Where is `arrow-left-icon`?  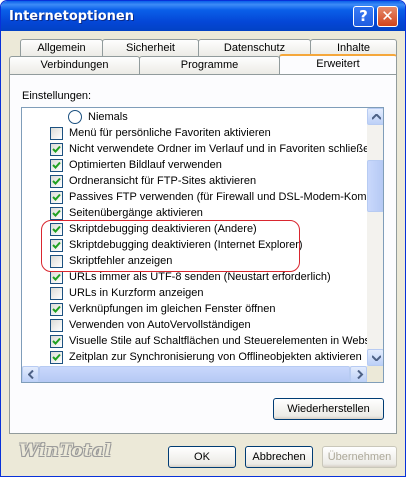 arrow-left-icon is located at coordinates (31, 374).